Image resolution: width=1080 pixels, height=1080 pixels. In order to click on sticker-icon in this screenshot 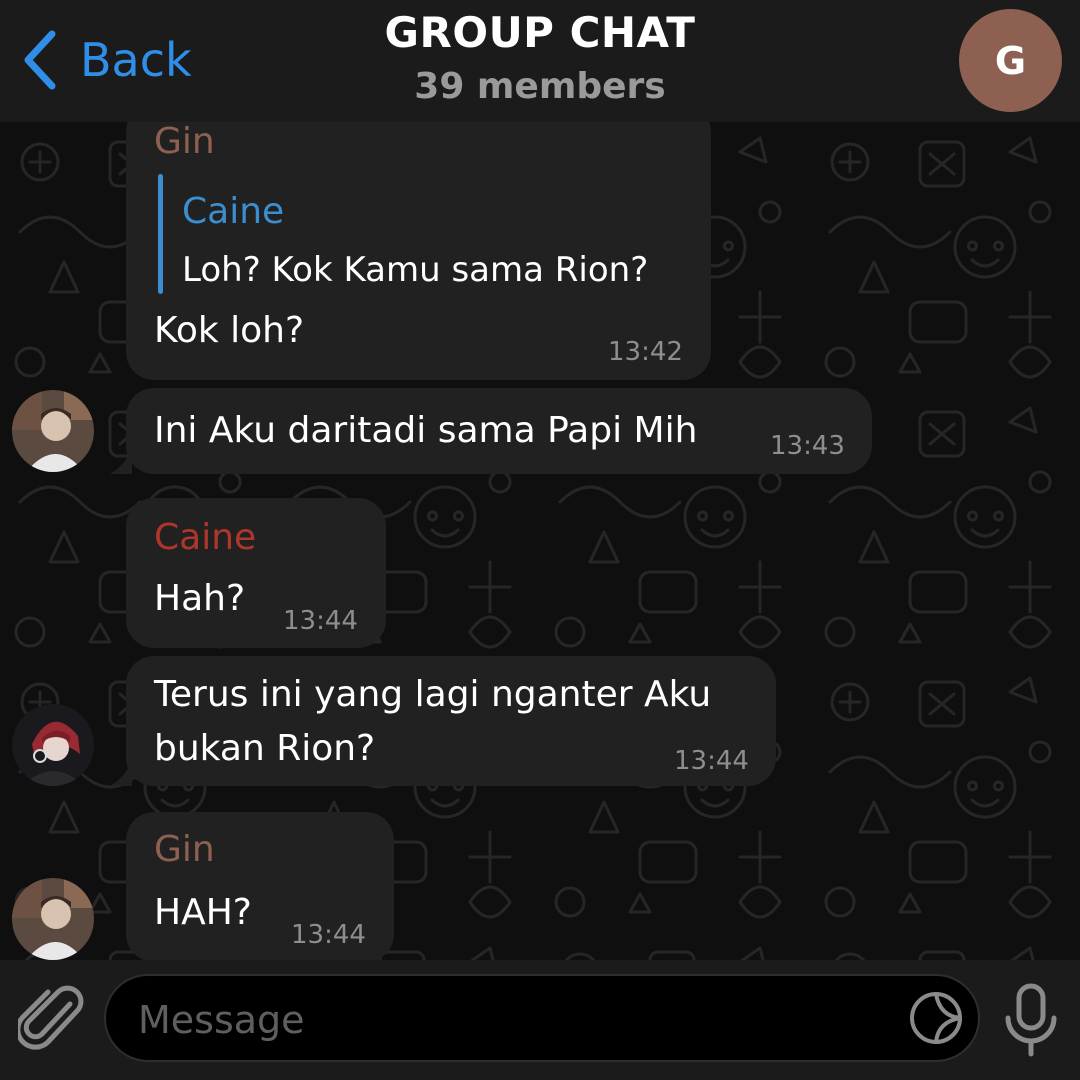, I will do `click(936, 1018)`.